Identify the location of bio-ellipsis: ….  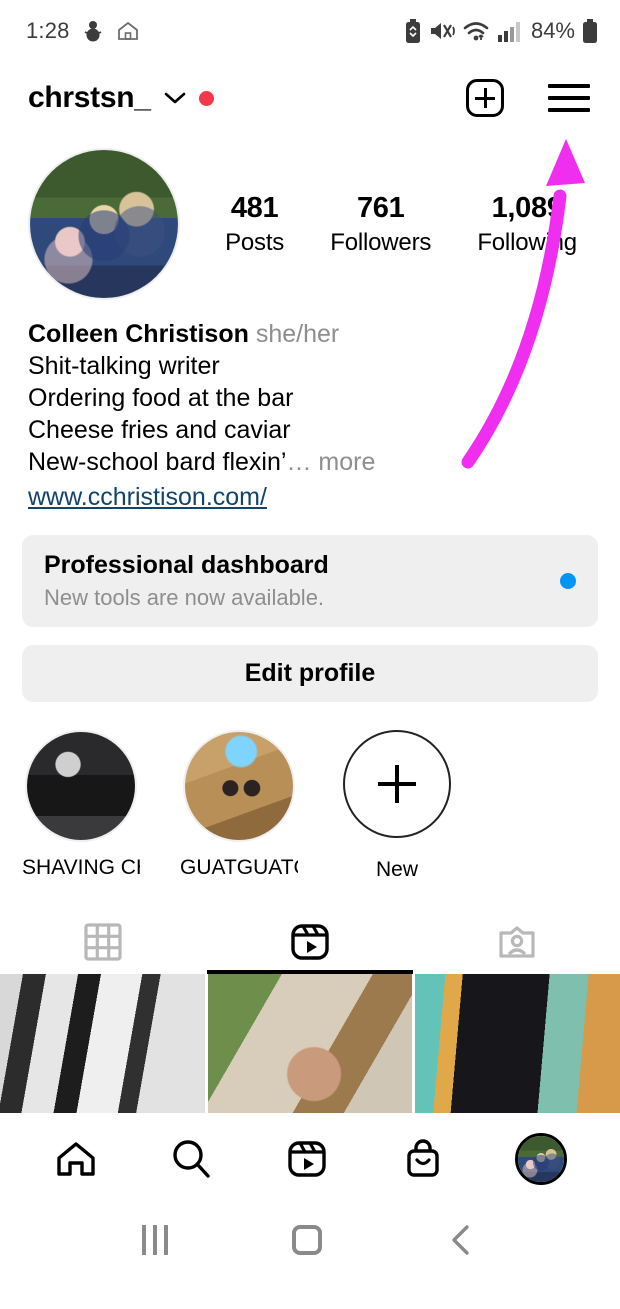
(299, 462).